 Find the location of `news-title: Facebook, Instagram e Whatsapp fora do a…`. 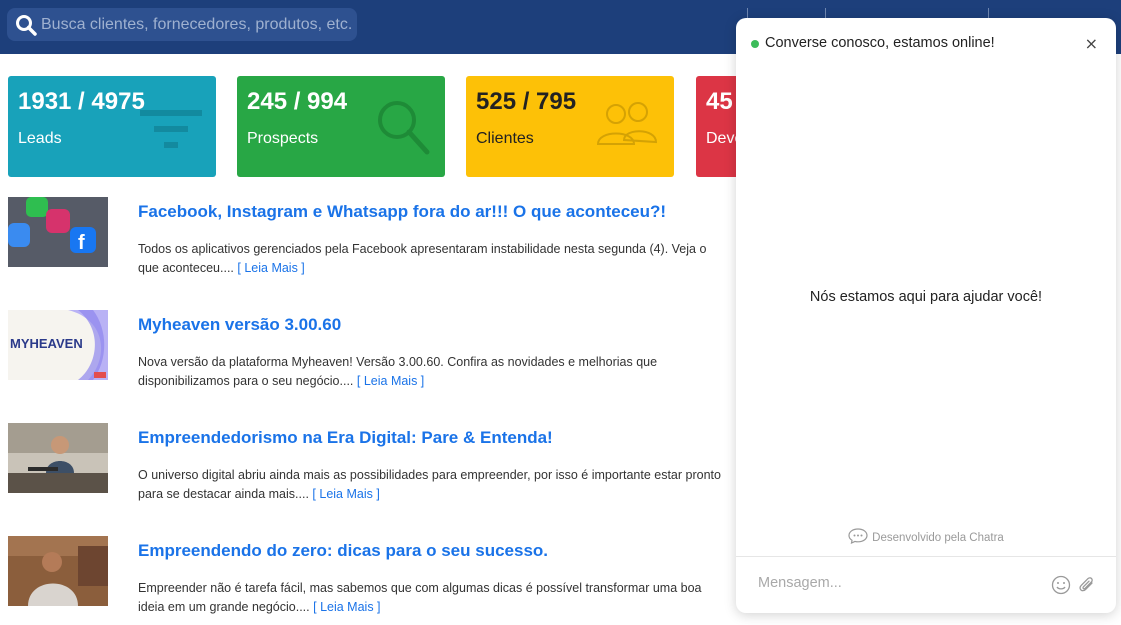

news-title: Facebook, Instagram e Whatsapp fora do a… is located at coordinates (402, 212).